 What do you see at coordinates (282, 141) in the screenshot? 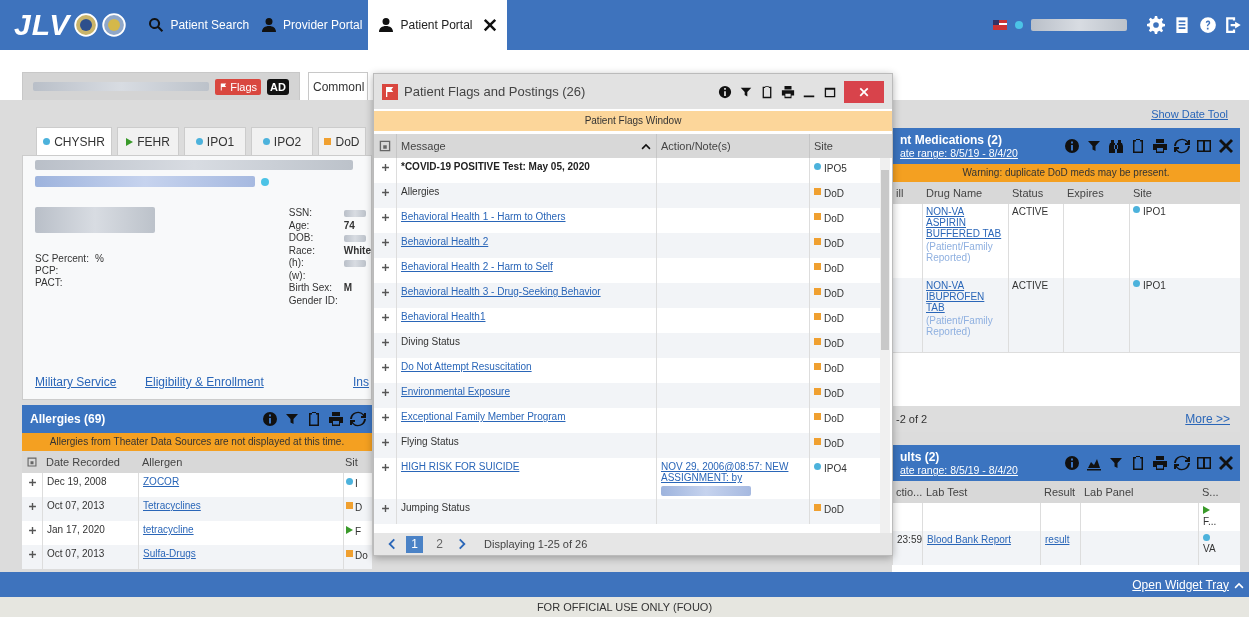
I see `site-tab: IPO2` at bounding box center [282, 141].